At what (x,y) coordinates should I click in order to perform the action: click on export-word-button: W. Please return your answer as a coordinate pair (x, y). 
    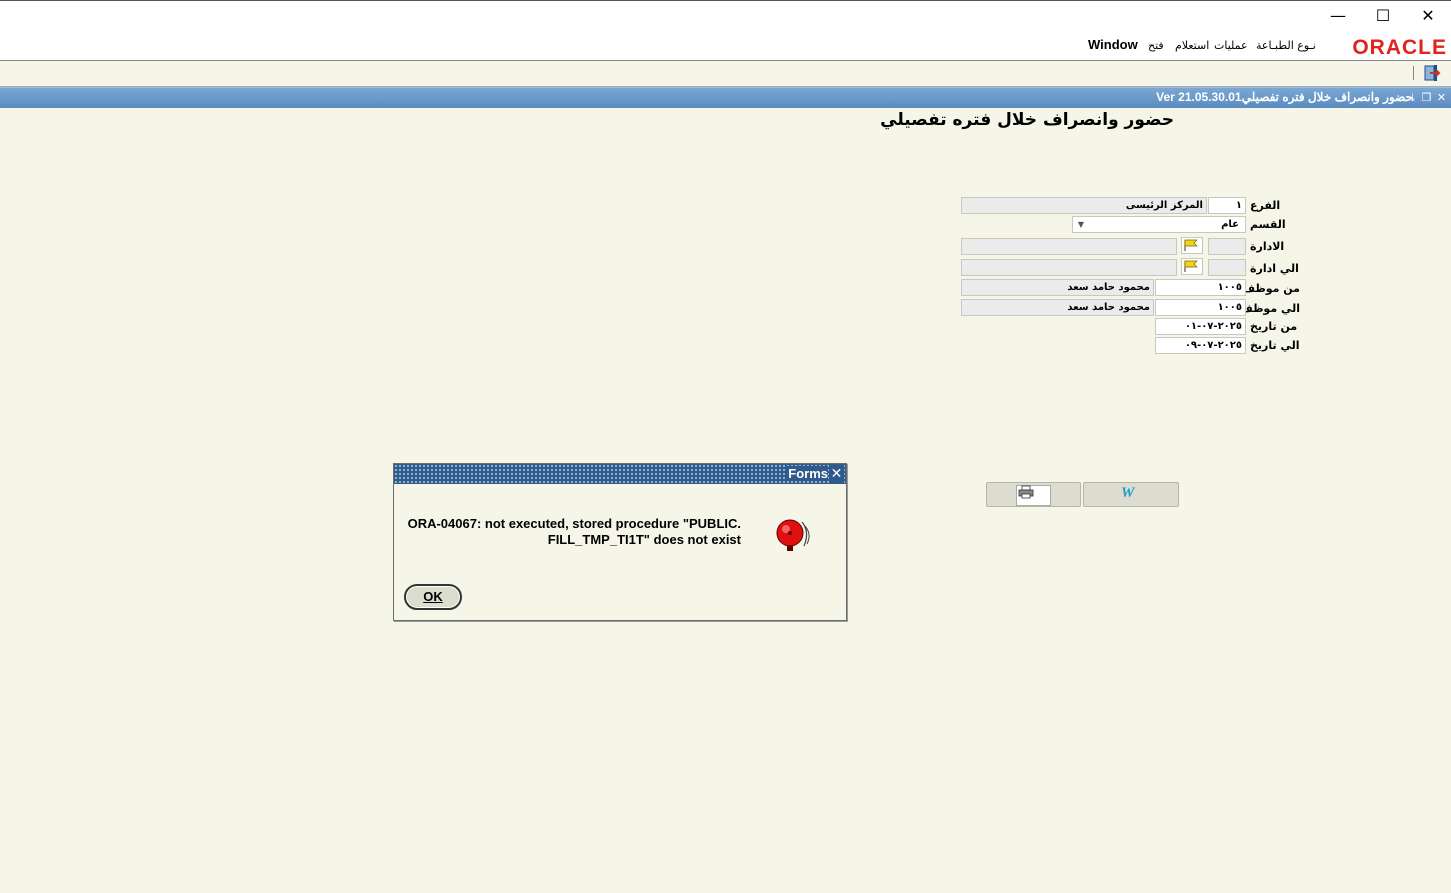
    Looking at the image, I should click on (1131, 494).